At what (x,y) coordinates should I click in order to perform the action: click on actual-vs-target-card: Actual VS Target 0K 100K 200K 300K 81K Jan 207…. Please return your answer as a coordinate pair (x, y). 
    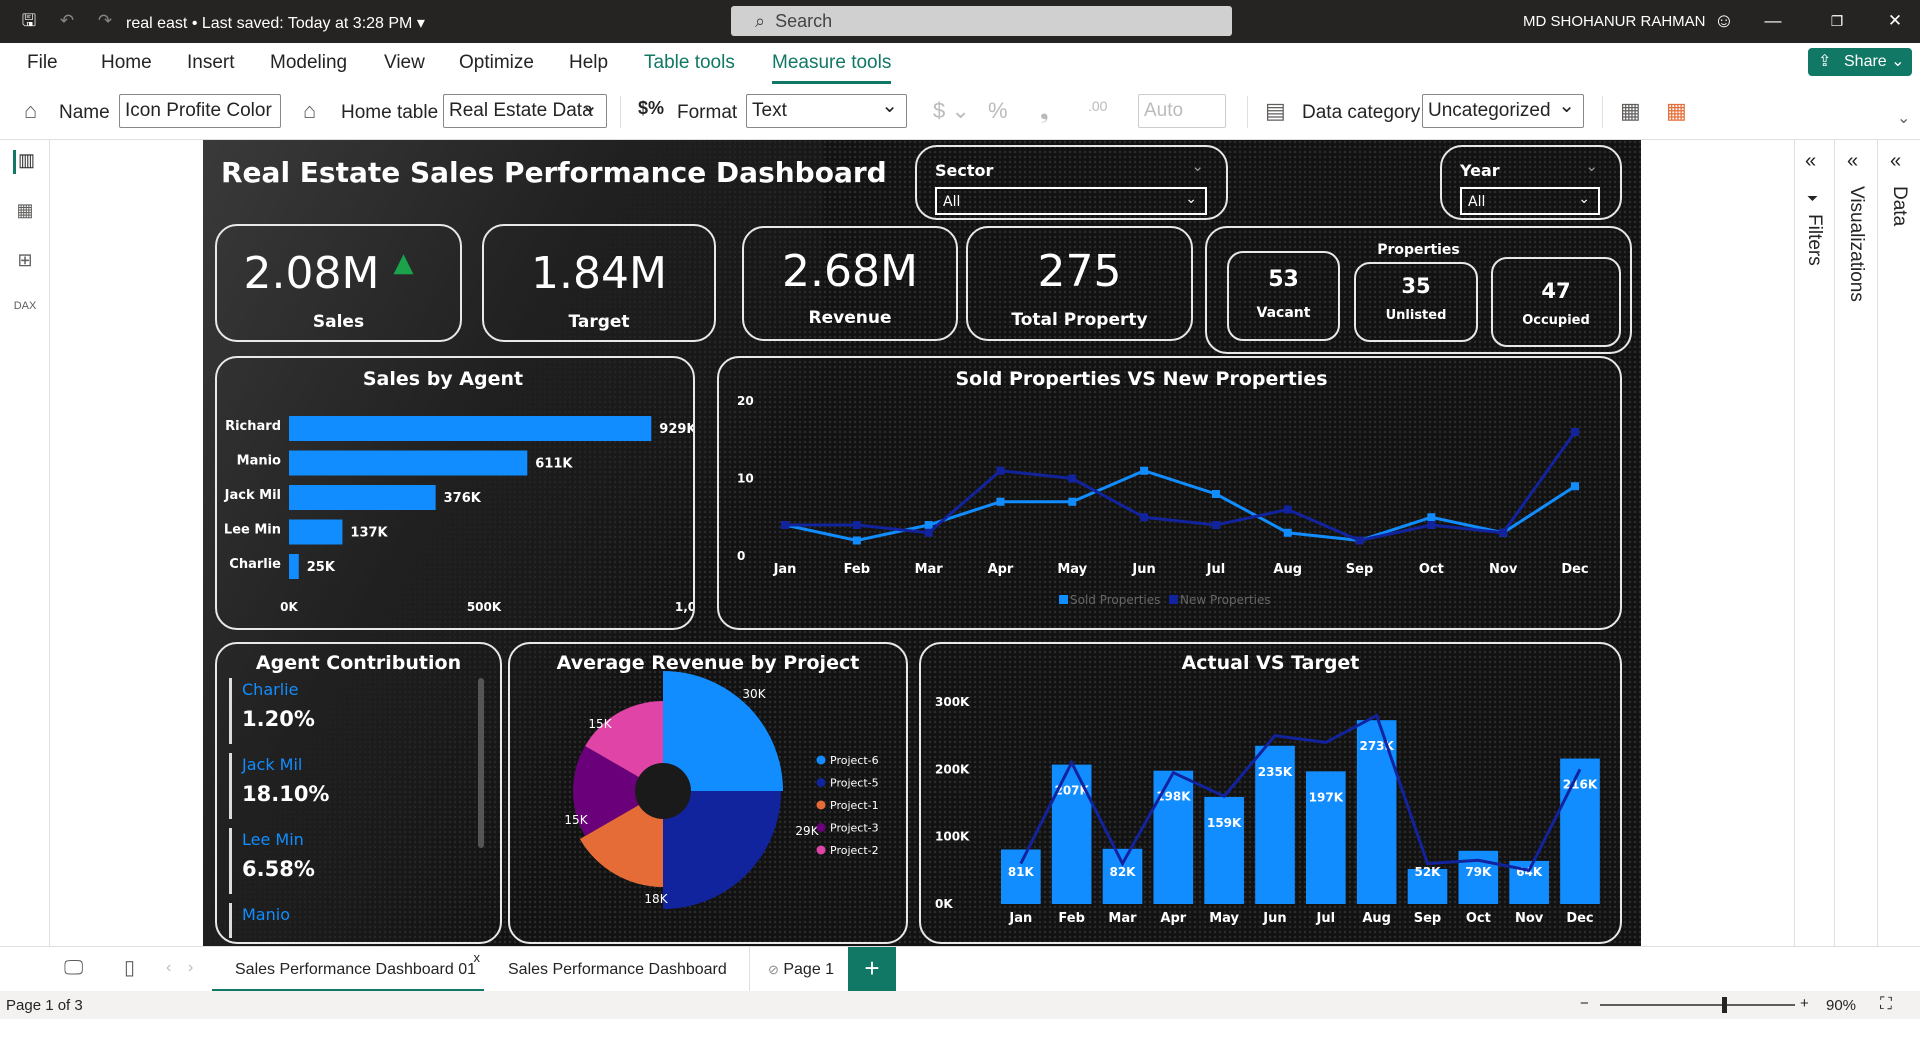
    Looking at the image, I should click on (1270, 793).